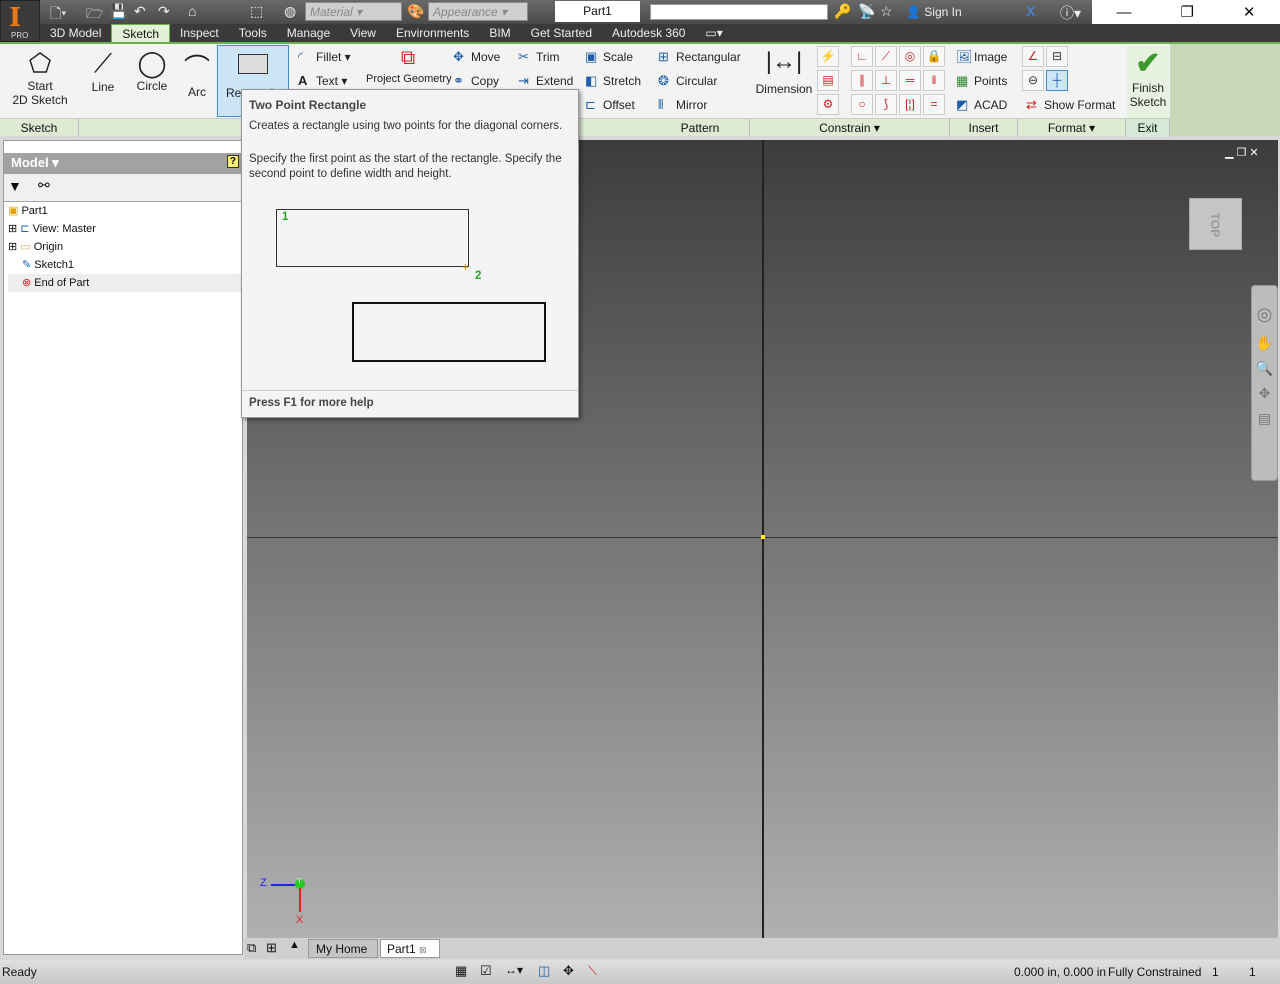 The image size is (1280, 984). I want to click on tab-tools: Tools, so click(253, 33).